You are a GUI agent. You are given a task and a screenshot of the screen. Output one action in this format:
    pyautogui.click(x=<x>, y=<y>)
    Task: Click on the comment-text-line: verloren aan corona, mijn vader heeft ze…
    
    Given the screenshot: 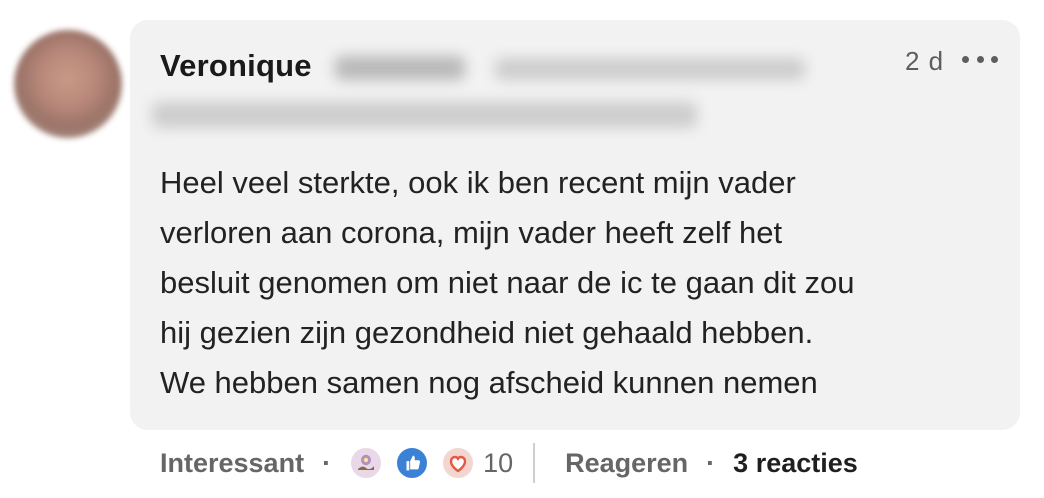 What is the action you would take?
    pyautogui.click(x=471, y=232)
    